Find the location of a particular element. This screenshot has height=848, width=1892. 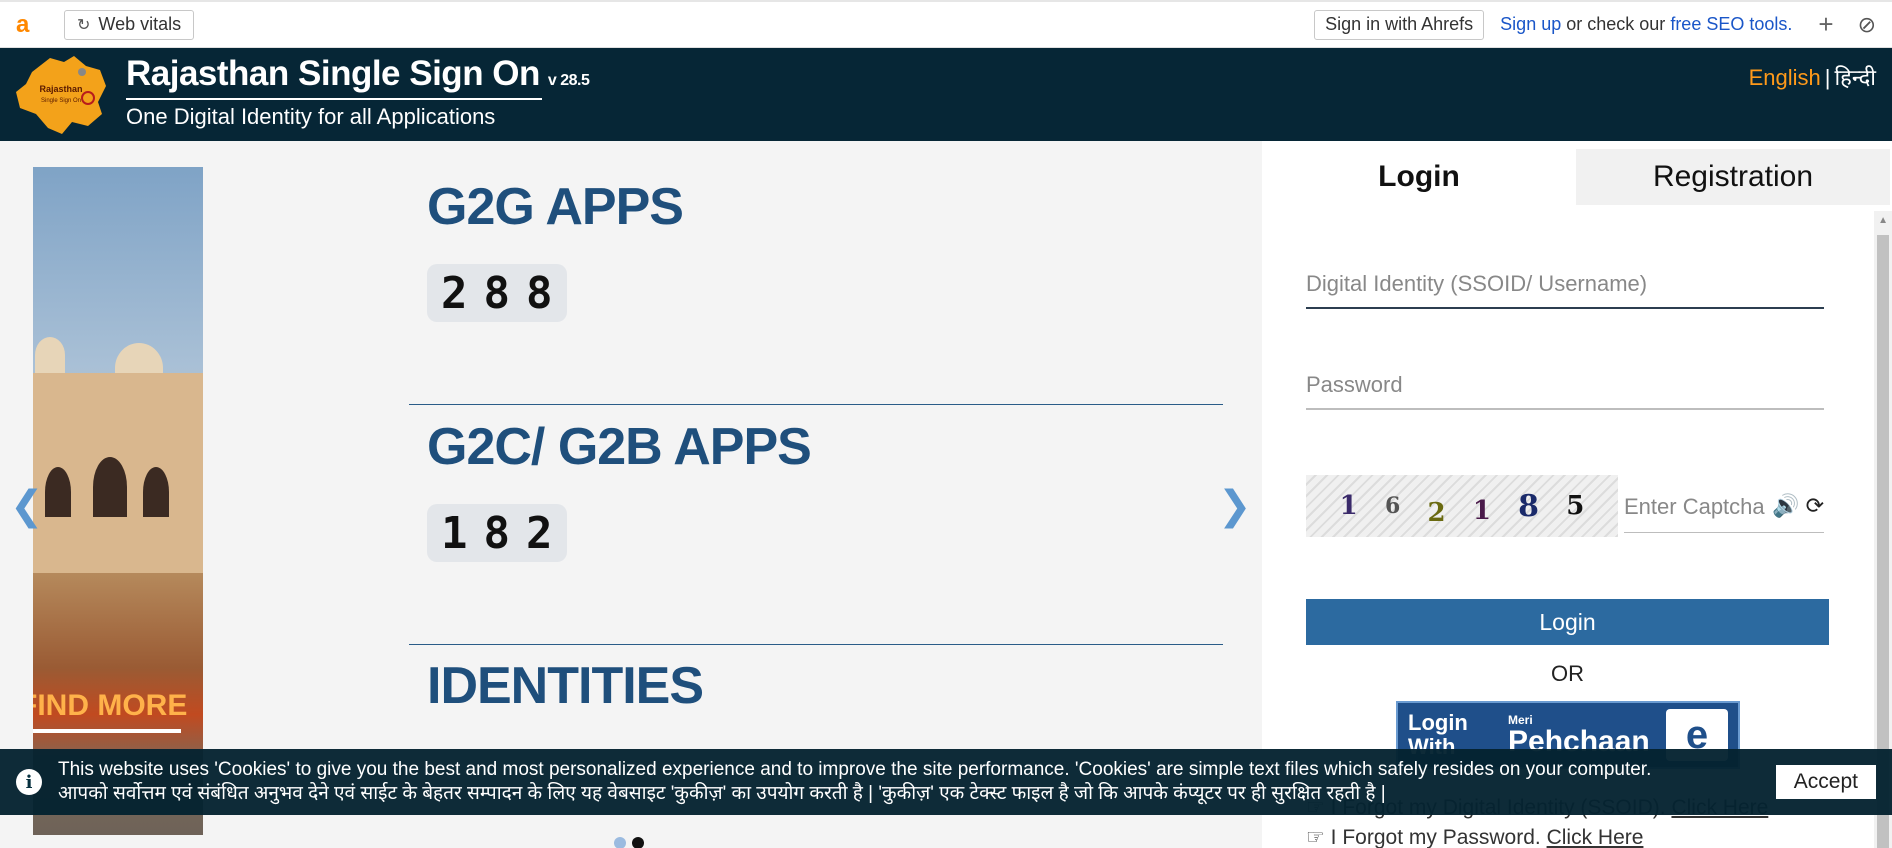

refresh-captcha-icon: ⟳ is located at coordinates (1815, 506).